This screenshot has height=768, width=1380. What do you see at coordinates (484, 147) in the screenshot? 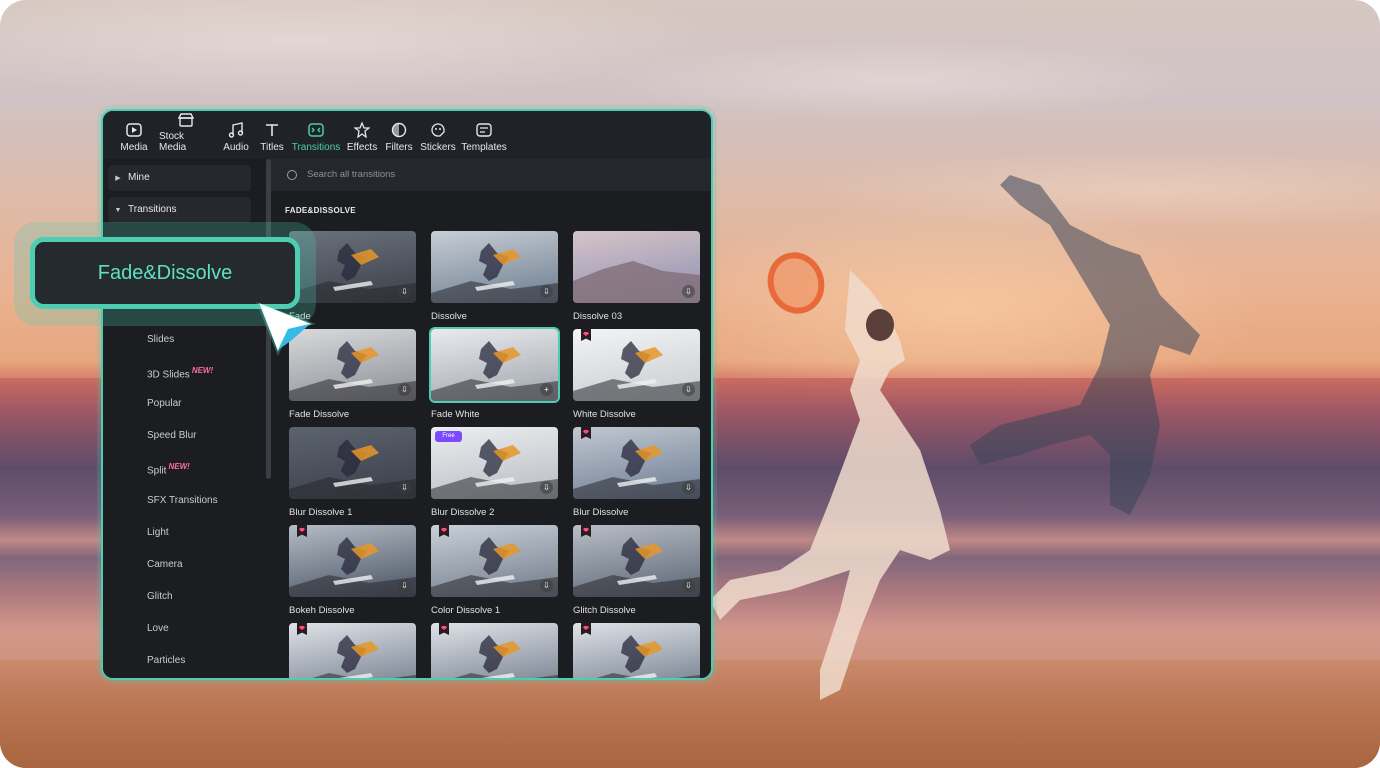
I see `nav-label: Templates` at bounding box center [484, 147].